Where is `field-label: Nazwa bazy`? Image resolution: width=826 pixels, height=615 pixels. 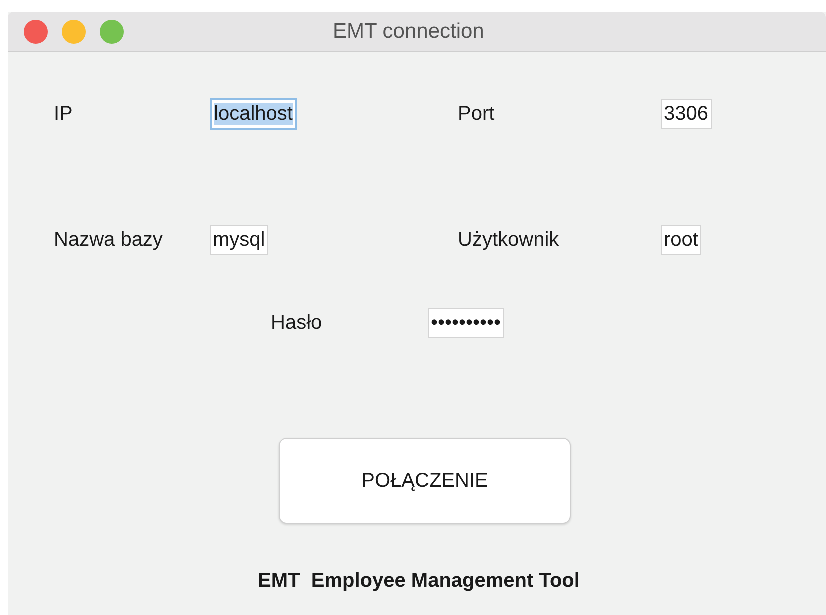 field-label: Nazwa bazy is located at coordinates (109, 240).